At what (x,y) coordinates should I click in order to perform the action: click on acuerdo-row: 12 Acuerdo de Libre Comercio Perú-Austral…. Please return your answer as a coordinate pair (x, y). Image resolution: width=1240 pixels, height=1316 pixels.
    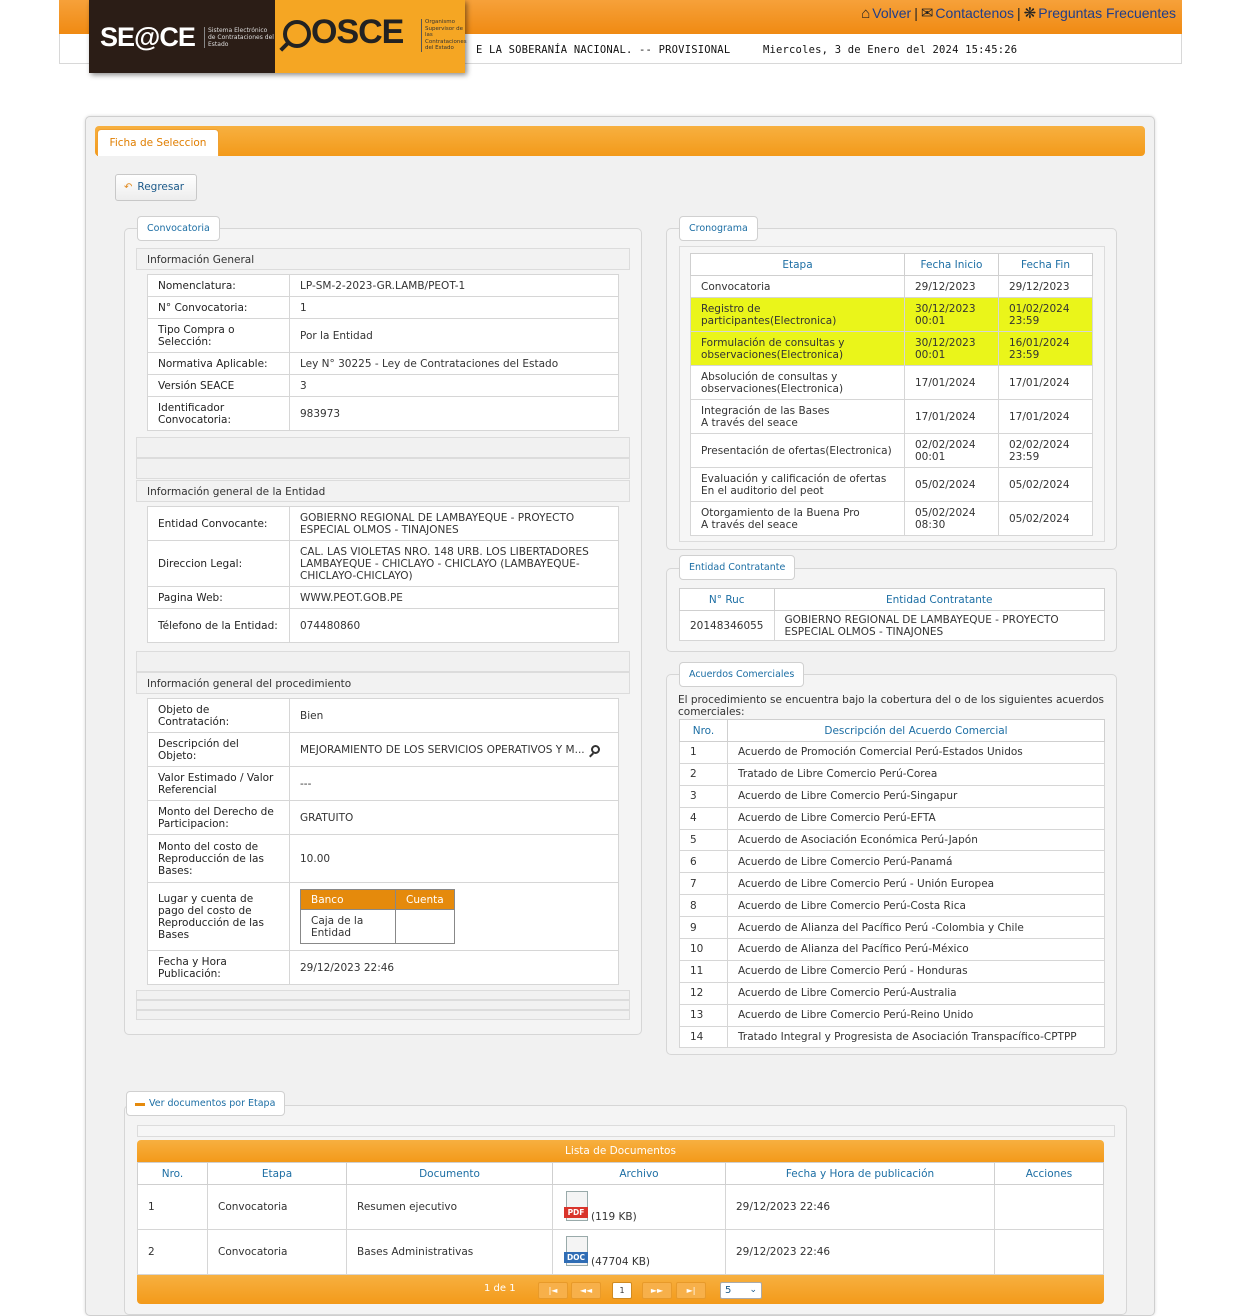
    Looking at the image, I should click on (892, 993).